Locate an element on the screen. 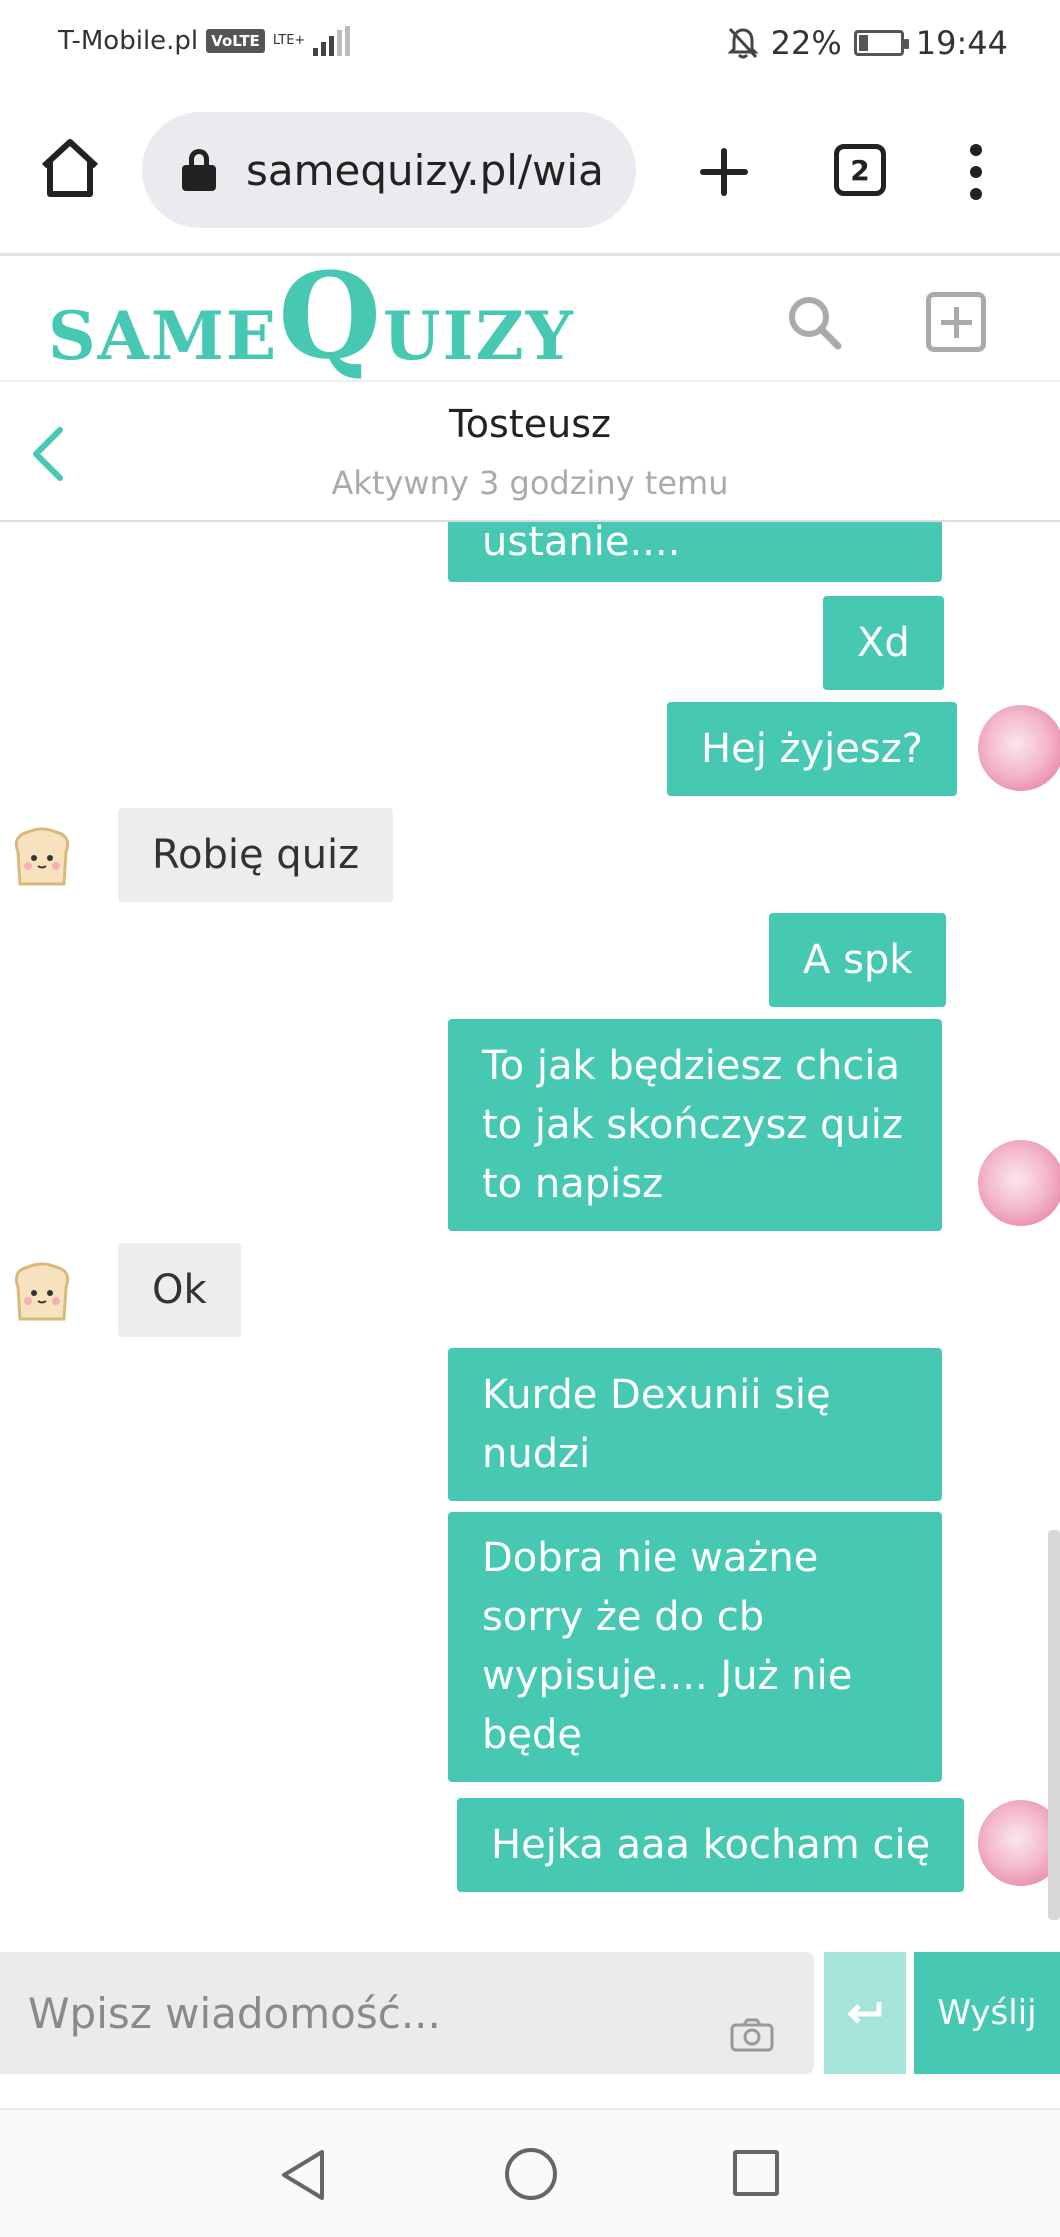  tabs-icon: 2 is located at coordinates (860, 170).